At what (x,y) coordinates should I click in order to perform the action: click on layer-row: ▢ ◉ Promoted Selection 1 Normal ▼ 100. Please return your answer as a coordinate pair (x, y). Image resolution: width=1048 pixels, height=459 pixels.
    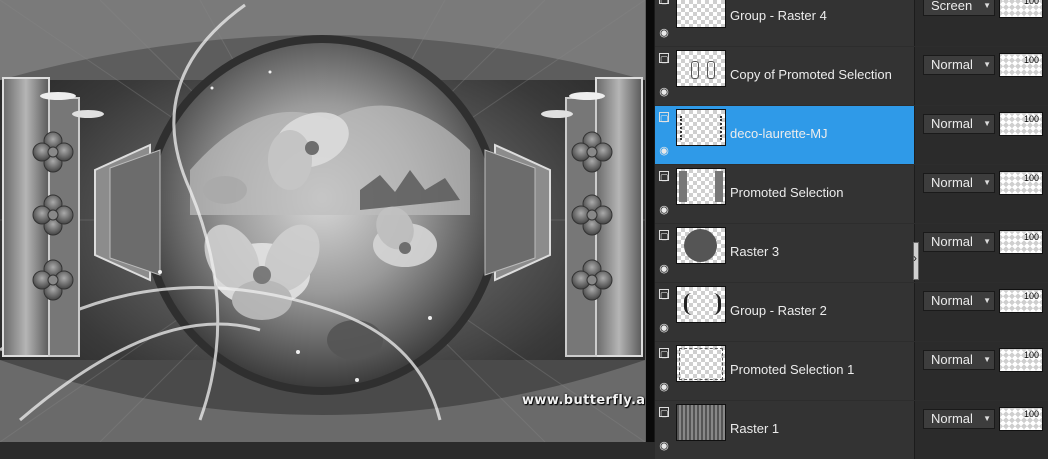
    Looking at the image, I should click on (851, 371).